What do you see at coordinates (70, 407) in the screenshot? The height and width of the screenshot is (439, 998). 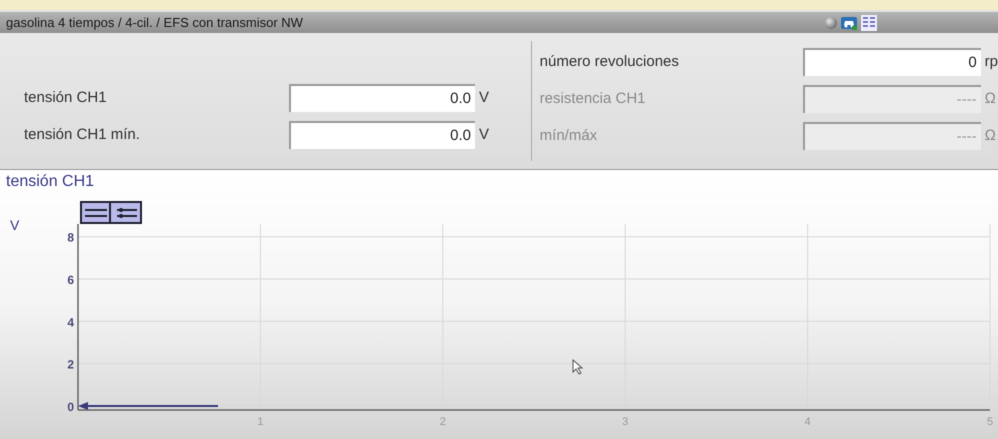 I see `y-tick-label: 0` at bounding box center [70, 407].